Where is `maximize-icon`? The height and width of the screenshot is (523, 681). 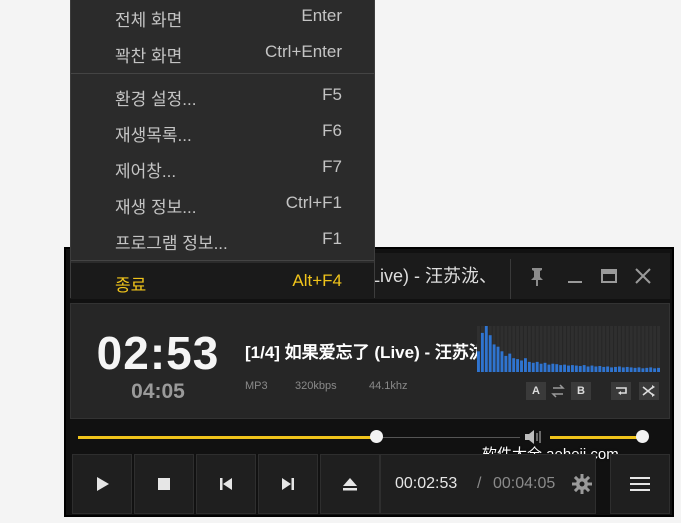
maximize-icon is located at coordinates (609, 276).